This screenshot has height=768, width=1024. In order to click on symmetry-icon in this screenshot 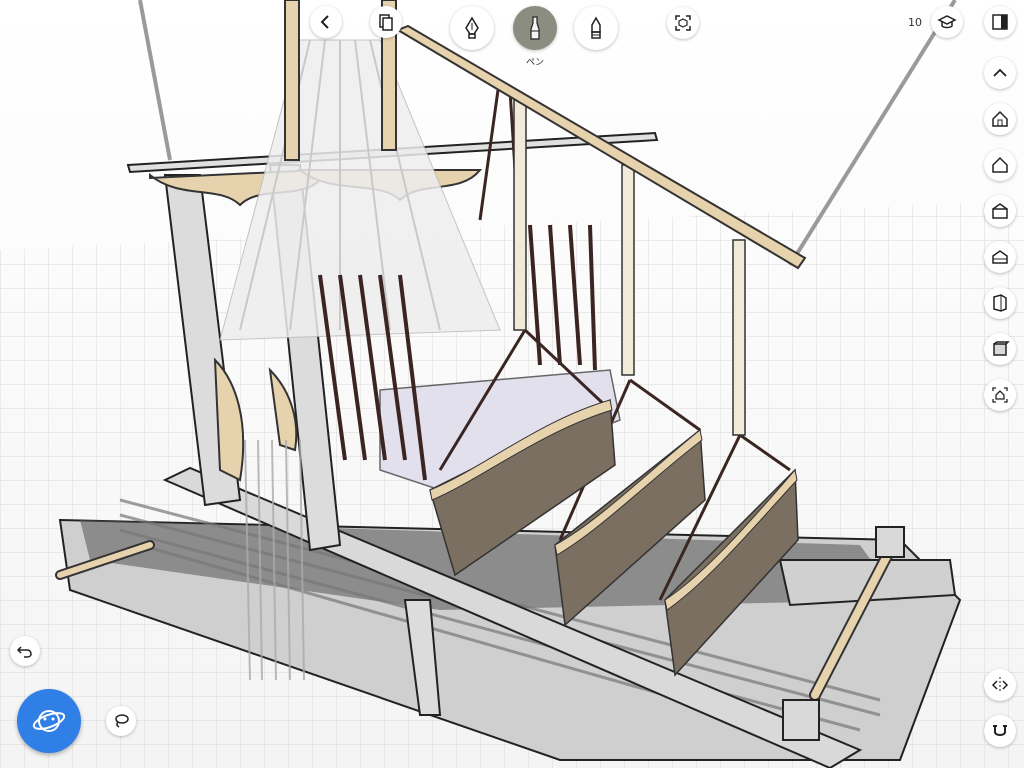, I will do `click(1000, 685)`.